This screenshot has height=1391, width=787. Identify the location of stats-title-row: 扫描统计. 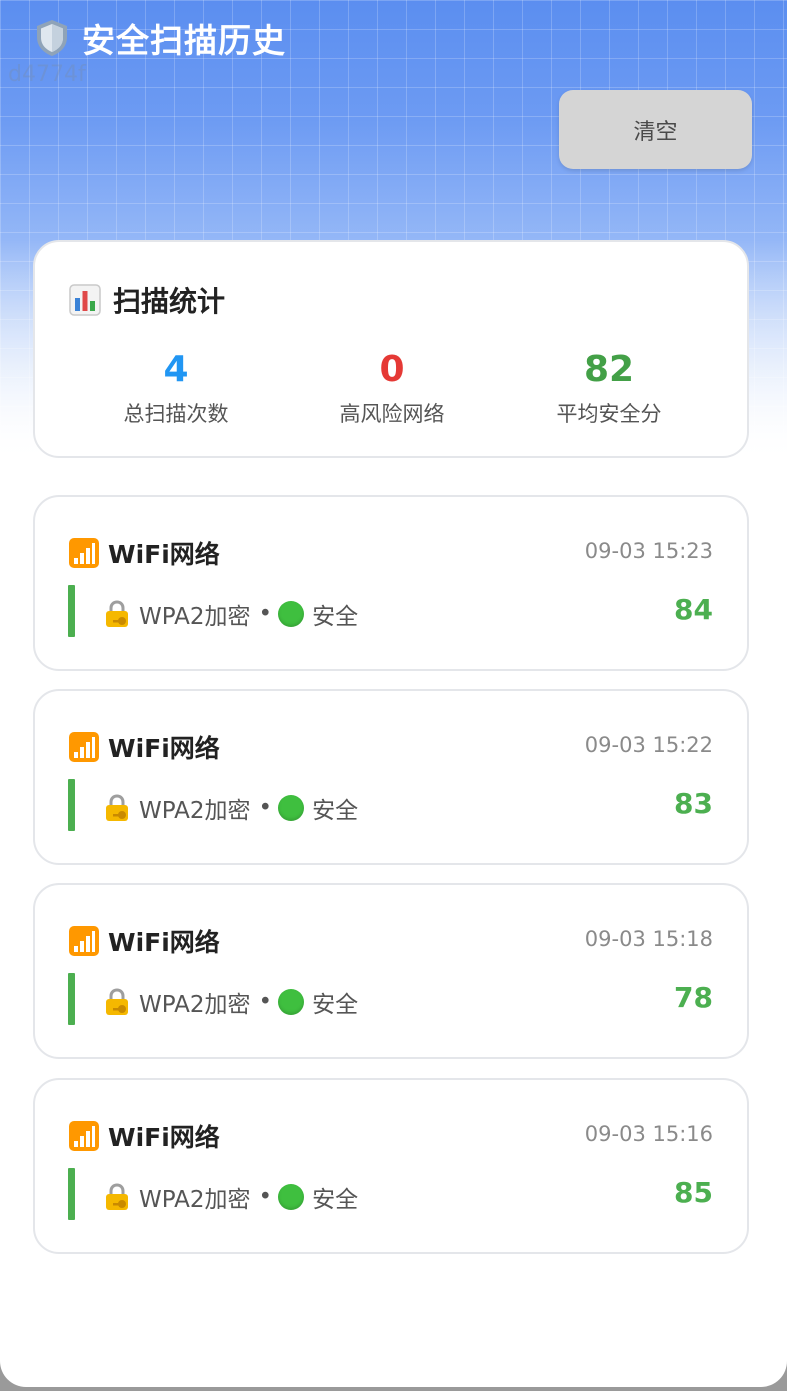
(147, 300).